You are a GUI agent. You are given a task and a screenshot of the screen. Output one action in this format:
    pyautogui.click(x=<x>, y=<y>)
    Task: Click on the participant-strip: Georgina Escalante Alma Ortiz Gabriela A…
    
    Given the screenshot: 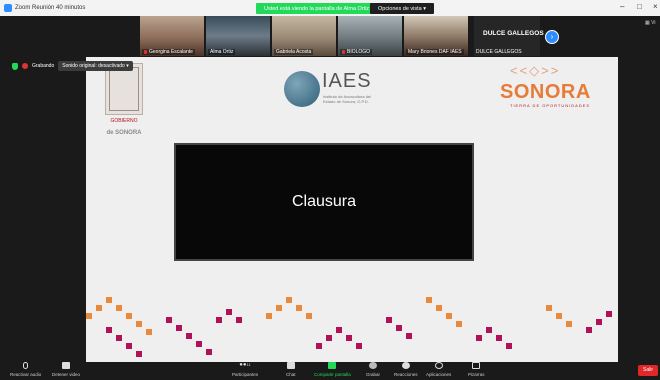 What is the action you would take?
    pyautogui.click(x=304, y=36)
    